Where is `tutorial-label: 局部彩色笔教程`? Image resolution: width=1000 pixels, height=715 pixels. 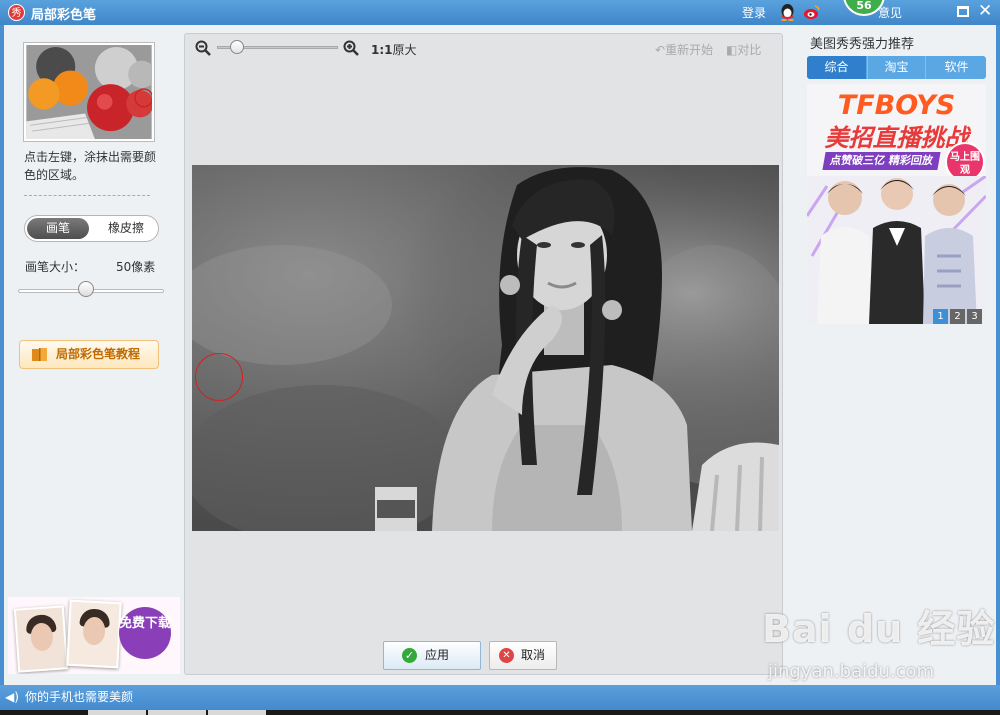
tutorial-label: 局部彩色笔教程 is located at coordinates (98, 354).